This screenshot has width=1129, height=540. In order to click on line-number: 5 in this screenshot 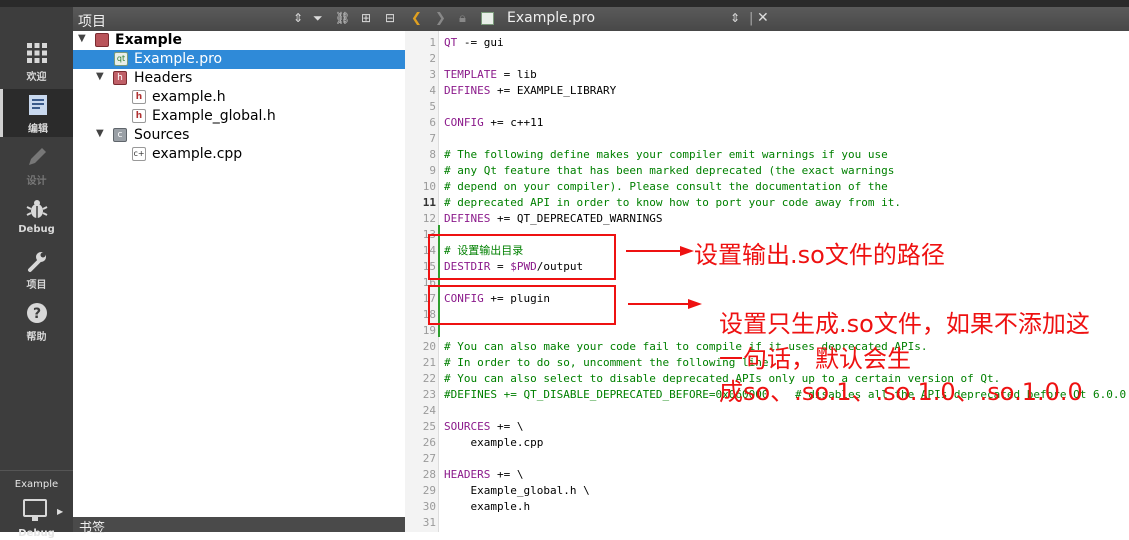, I will do `click(432, 106)`.